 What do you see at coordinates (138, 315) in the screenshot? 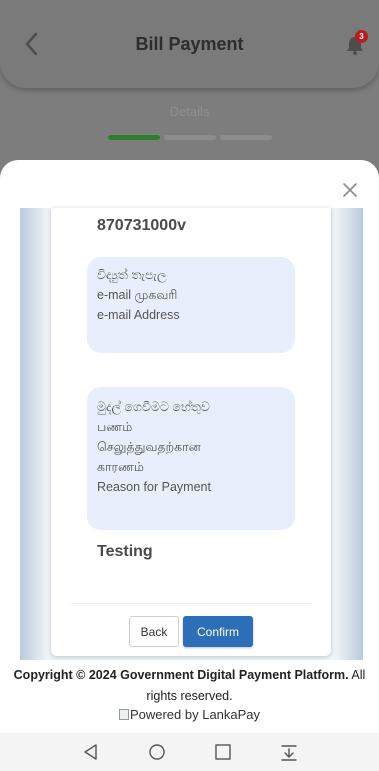
I see `email-label-en: e-mail Address` at bounding box center [138, 315].